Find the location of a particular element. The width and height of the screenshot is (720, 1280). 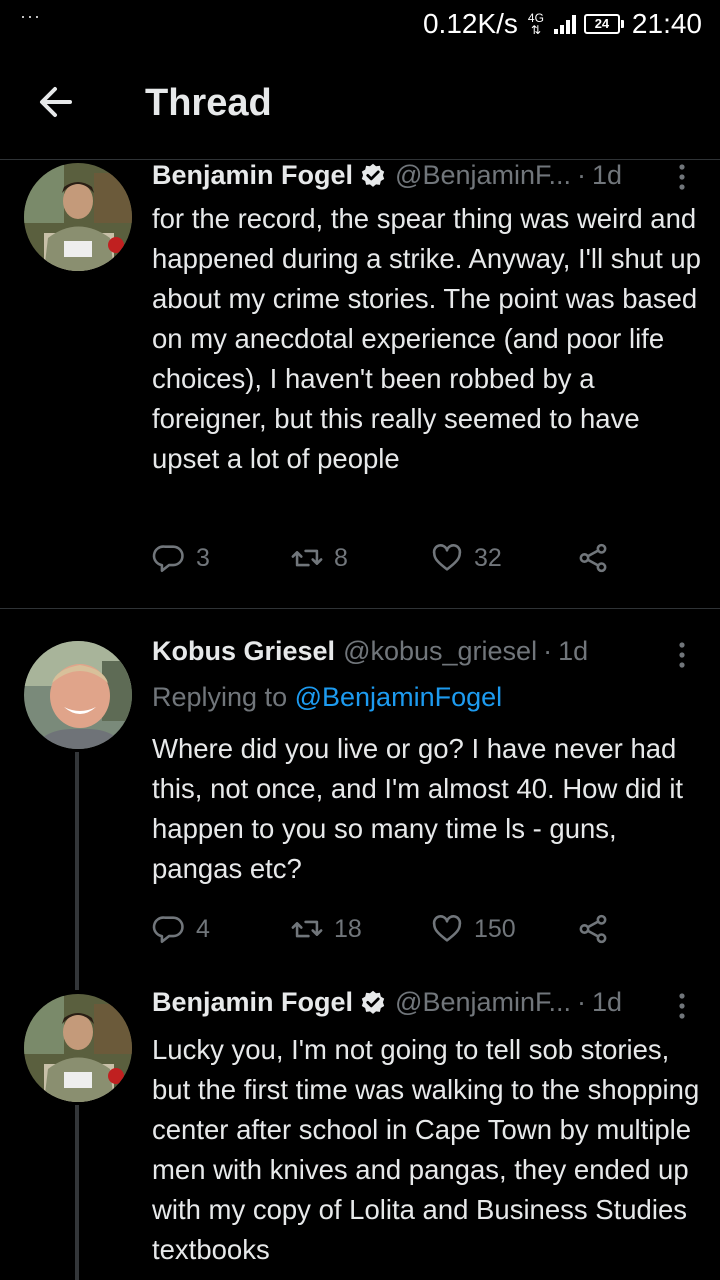

reply-button: 4 is located at coordinates (221, 929).